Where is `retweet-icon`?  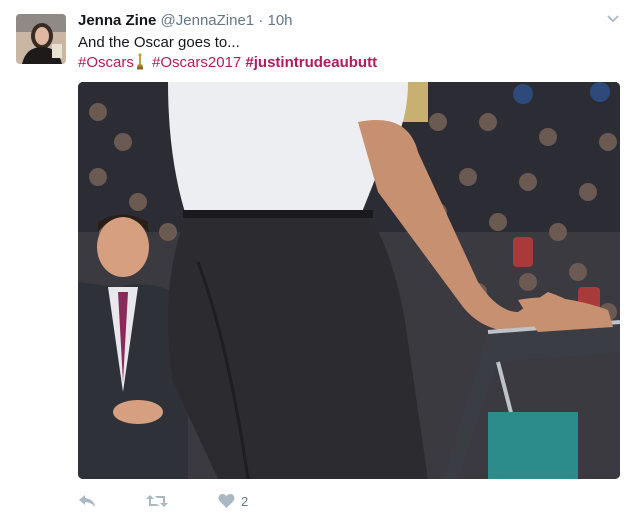
retweet-icon is located at coordinates (157, 501).